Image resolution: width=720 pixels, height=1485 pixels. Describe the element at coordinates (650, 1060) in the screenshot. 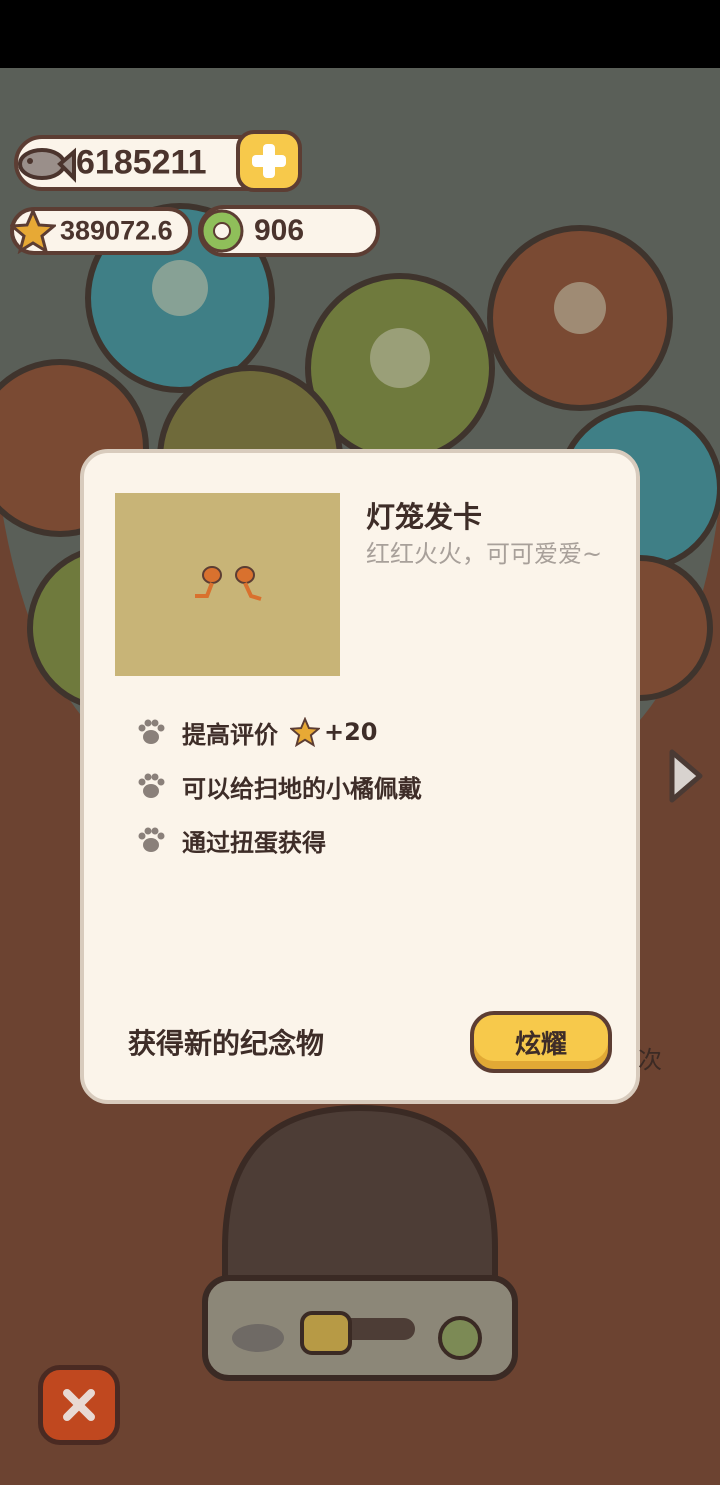

I see `background-times-label: 次` at that location.